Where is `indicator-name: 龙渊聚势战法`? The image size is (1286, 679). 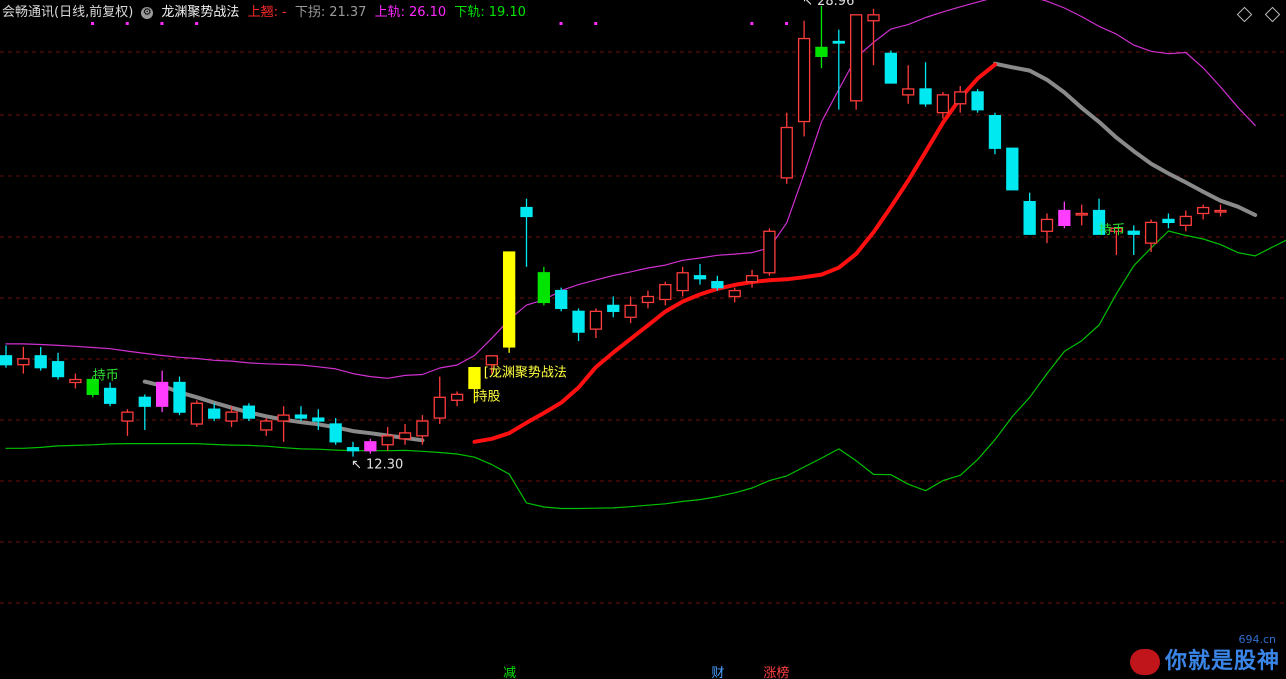
indicator-name: 龙渊聚势战法 is located at coordinates (200, 12).